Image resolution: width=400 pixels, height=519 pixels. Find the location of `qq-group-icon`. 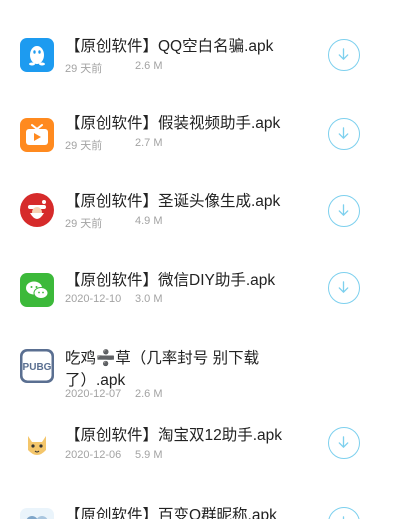

qq-group-icon is located at coordinates (37, 513).